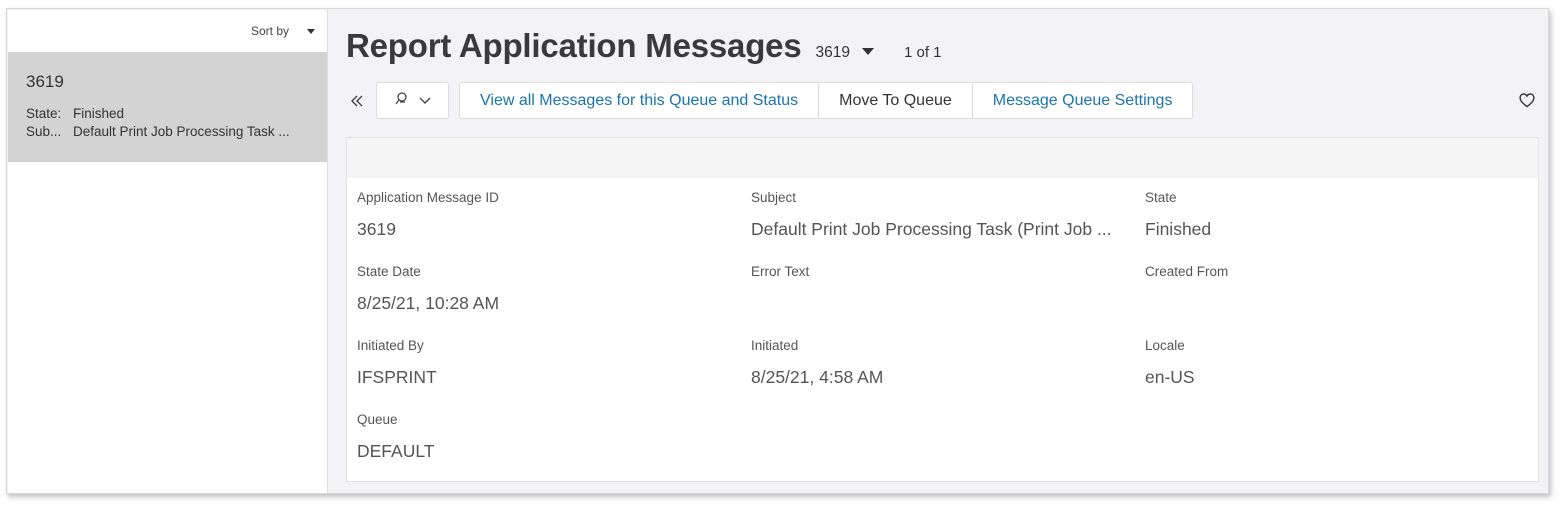 Image resolution: width=1560 pixels, height=507 pixels. What do you see at coordinates (942, 158) in the screenshot?
I see `card-header` at bounding box center [942, 158].